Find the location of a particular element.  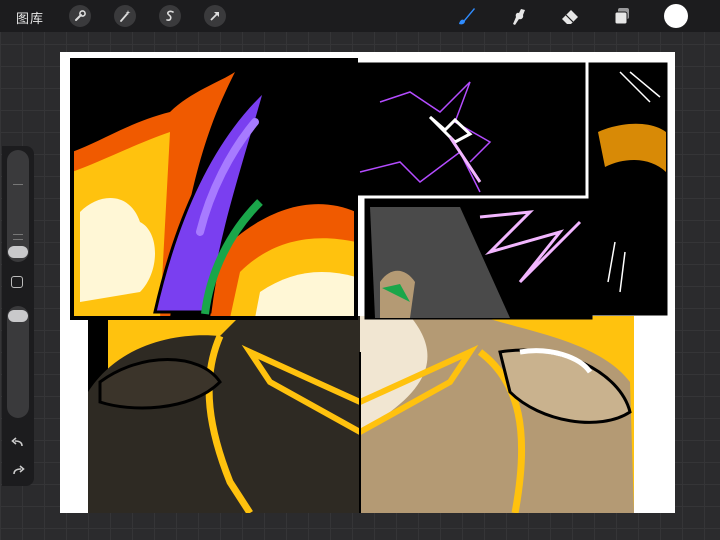

opacity-thumb is located at coordinates (18, 316).